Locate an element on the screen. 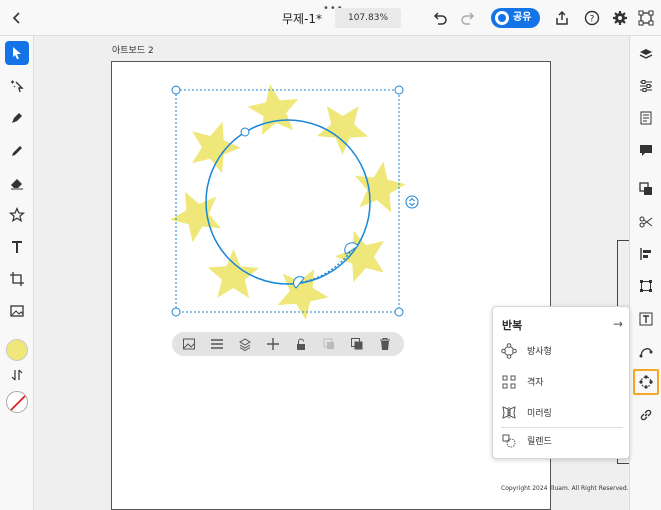 The height and width of the screenshot is (510, 661). move-icon is located at coordinates (273, 344).